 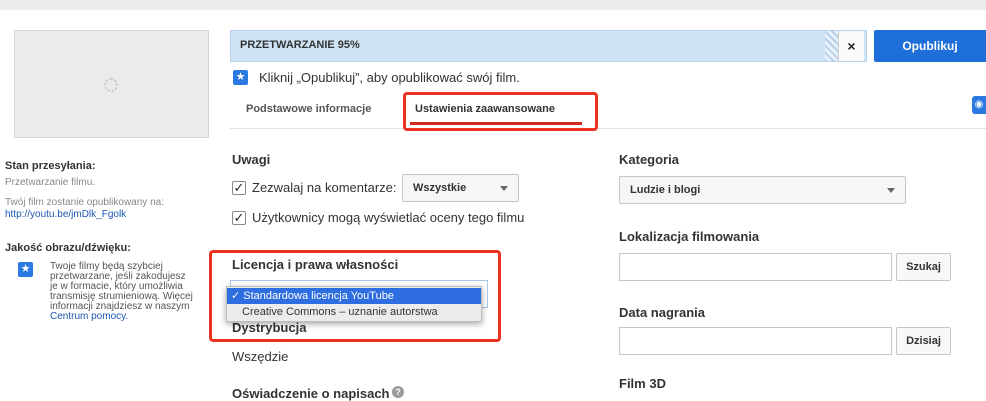 What do you see at coordinates (324, 187) in the screenshot?
I see `allow-comments-label: Zezwalaj na komentarze:` at bounding box center [324, 187].